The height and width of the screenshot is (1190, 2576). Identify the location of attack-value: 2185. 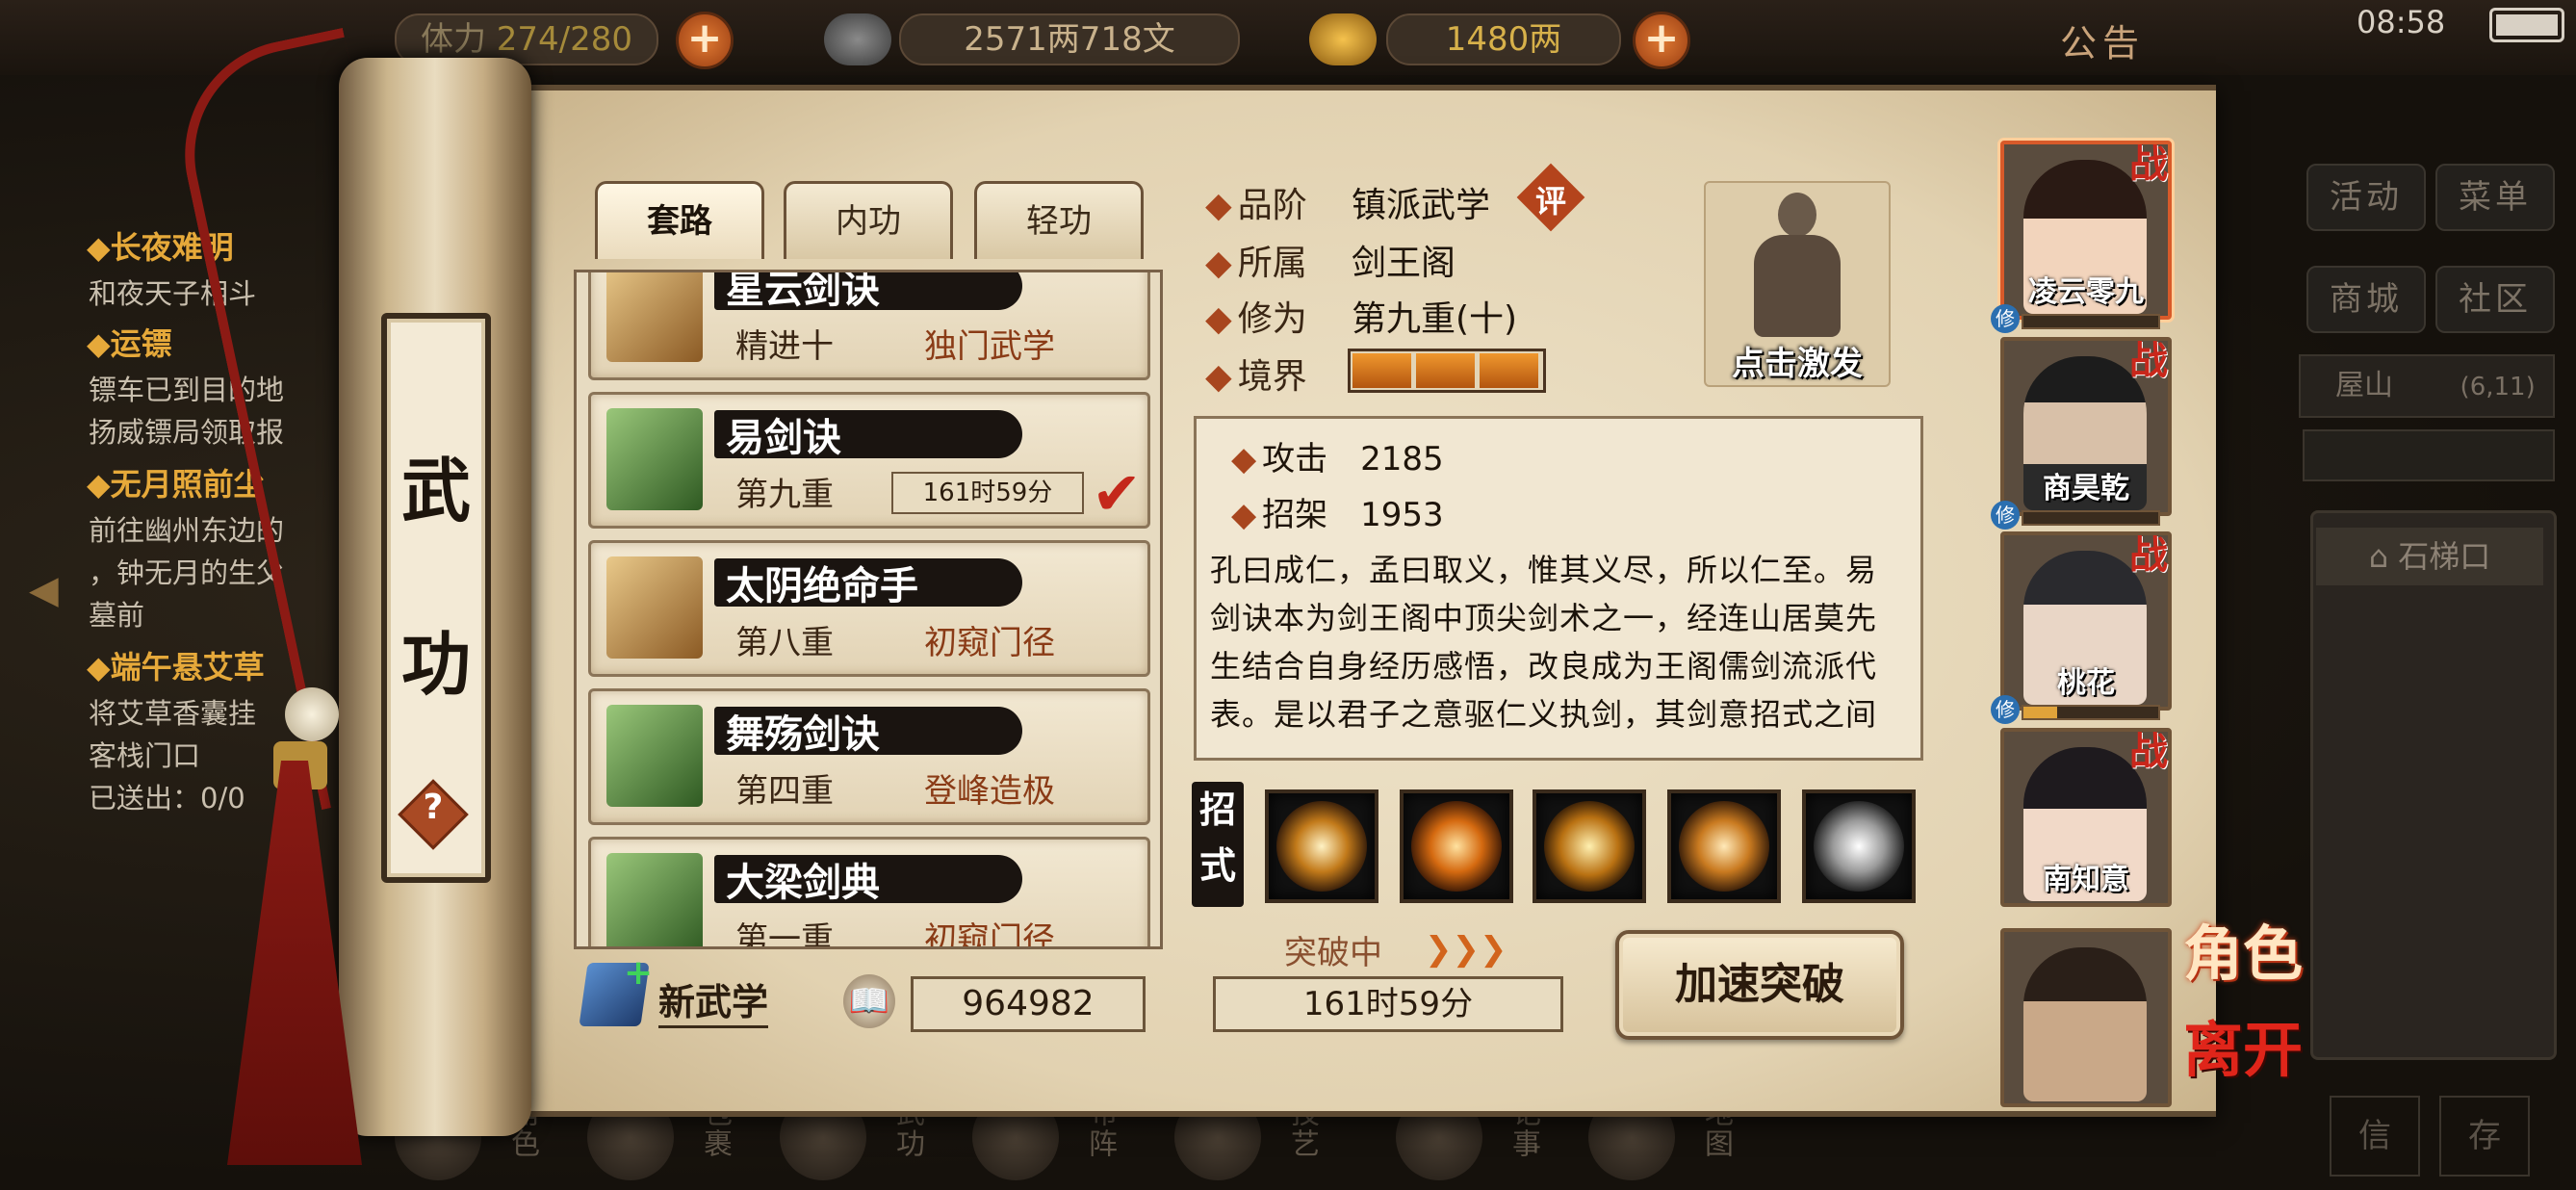
(1402, 460).